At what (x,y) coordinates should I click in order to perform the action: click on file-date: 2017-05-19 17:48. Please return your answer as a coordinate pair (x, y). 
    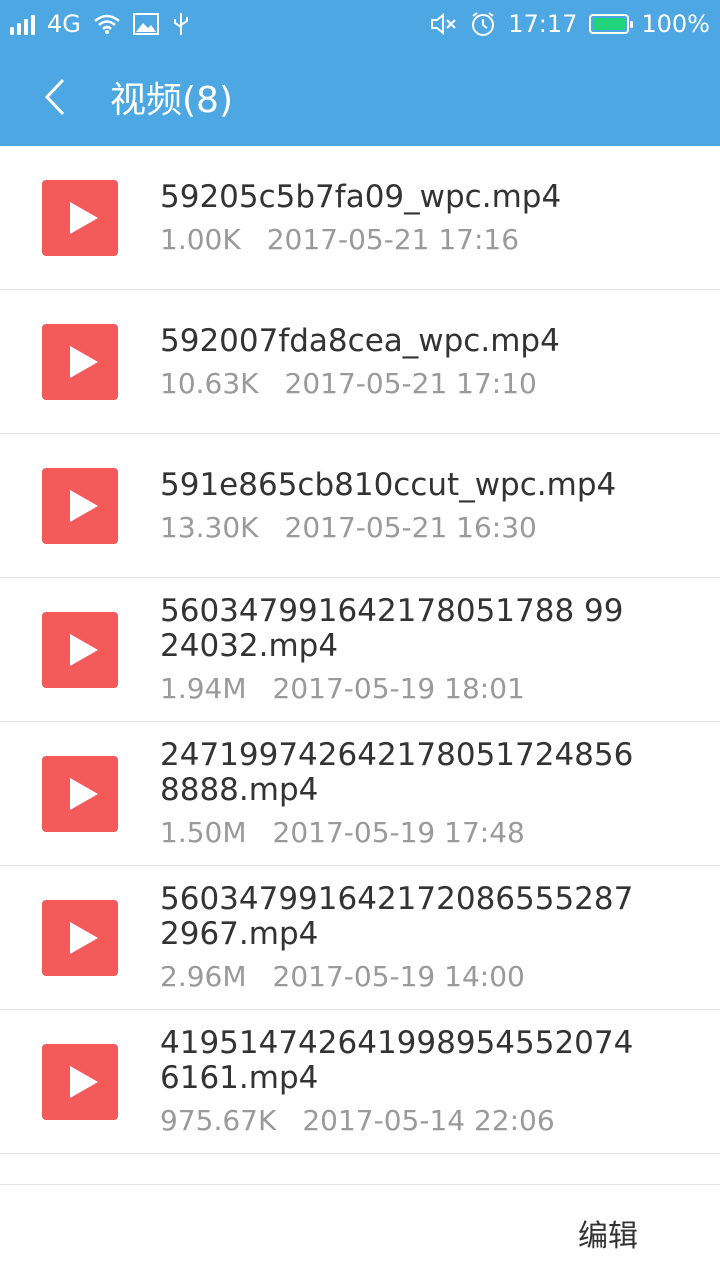
    Looking at the image, I should click on (398, 832).